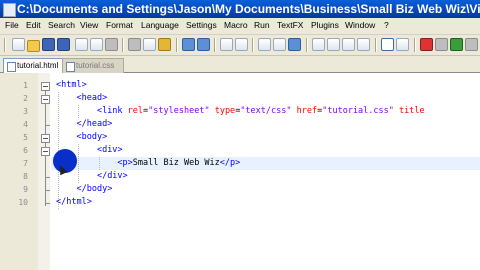 The image size is (480, 270). What do you see at coordinates (201, 25) in the screenshot?
I see `menu-settings: Settings` at bounding box center [201, 25].